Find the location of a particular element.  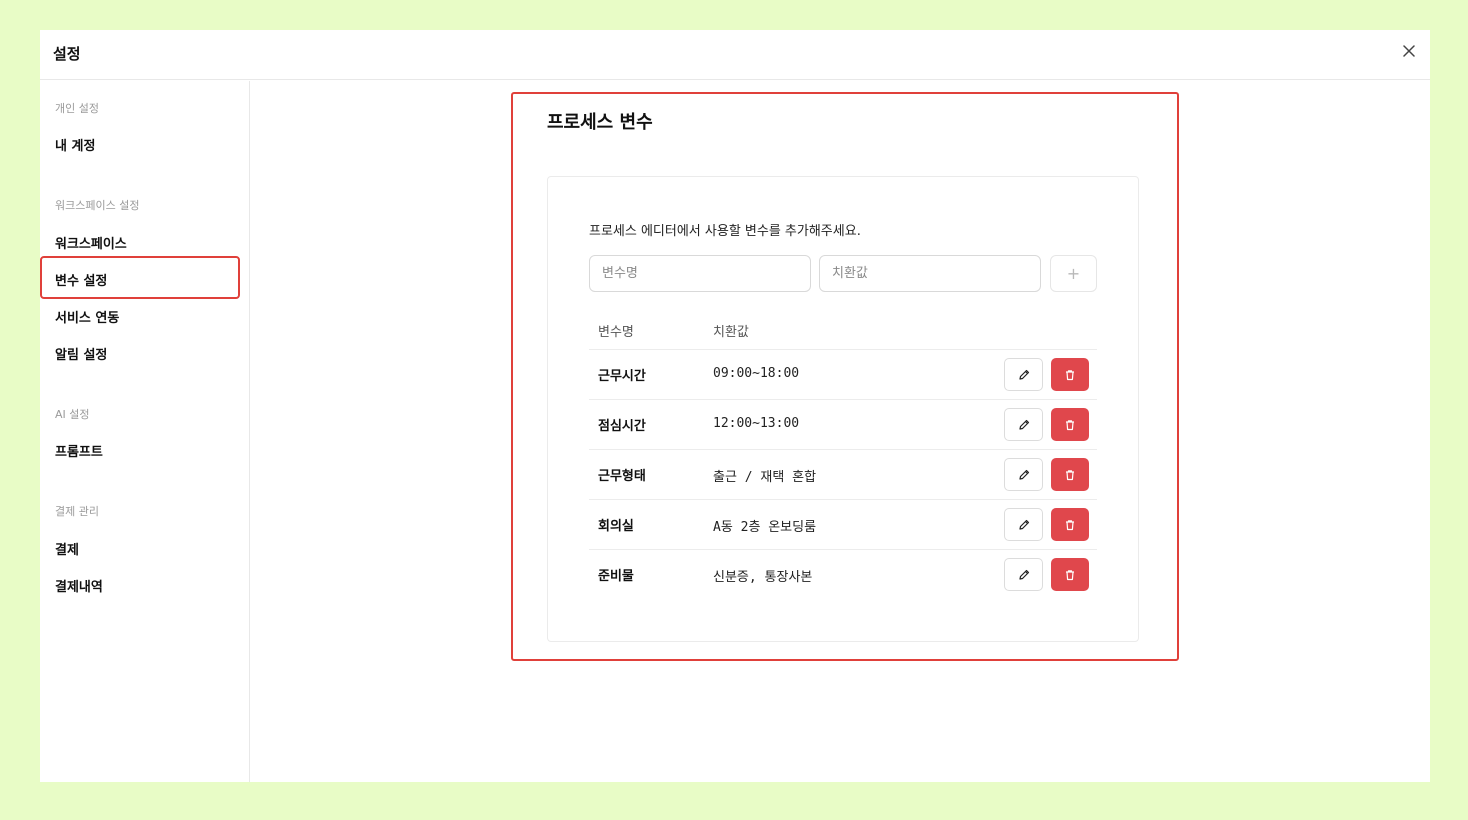

sidebar-item-billing: 결제 is located at coordinates (67, 548).